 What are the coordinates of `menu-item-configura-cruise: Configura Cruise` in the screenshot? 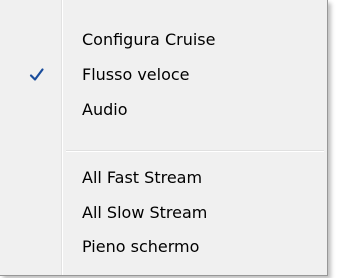 It's located at (164, 40).